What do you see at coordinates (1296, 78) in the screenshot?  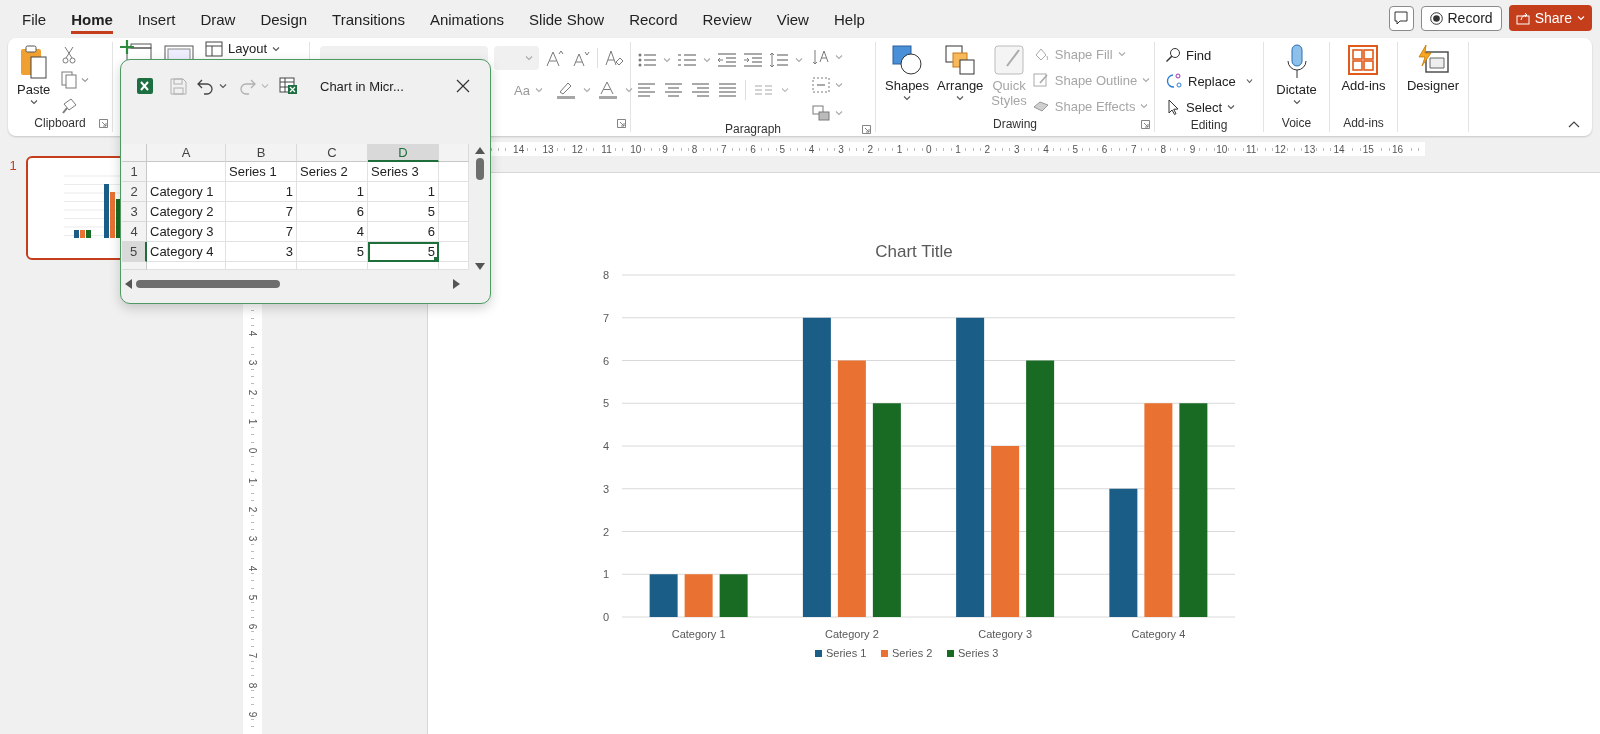 I see `dictate-button: Dictate` at bounding box center [1296, 78].